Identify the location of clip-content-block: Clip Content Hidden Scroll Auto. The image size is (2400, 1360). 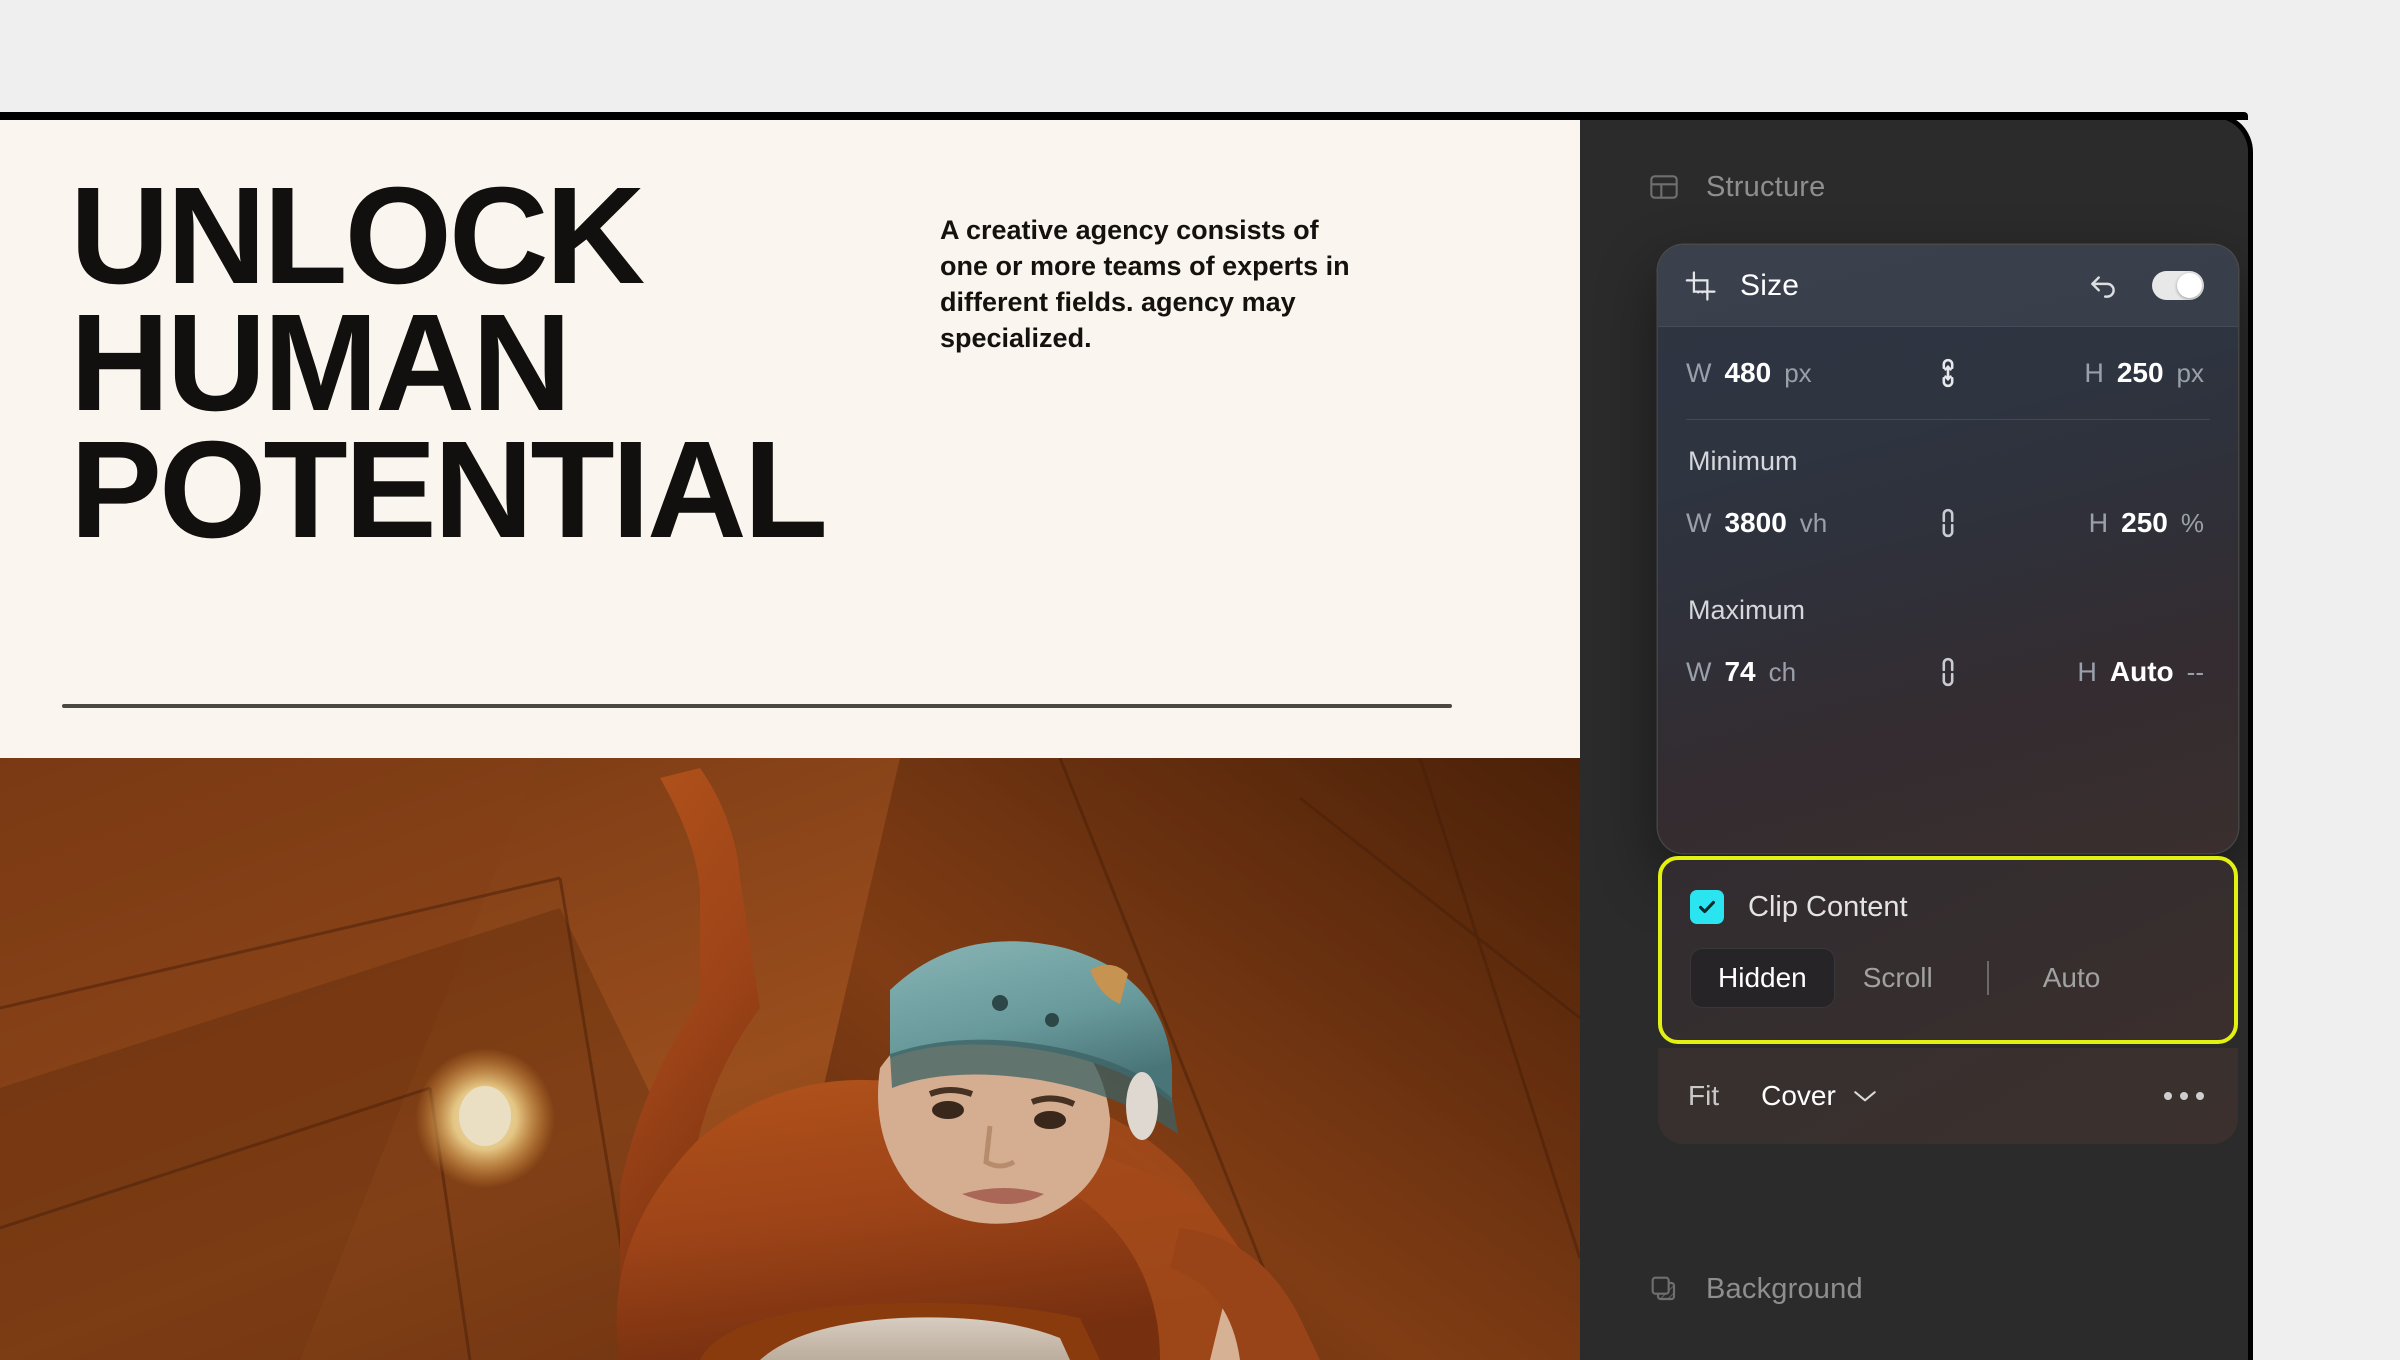
(1948, 950).